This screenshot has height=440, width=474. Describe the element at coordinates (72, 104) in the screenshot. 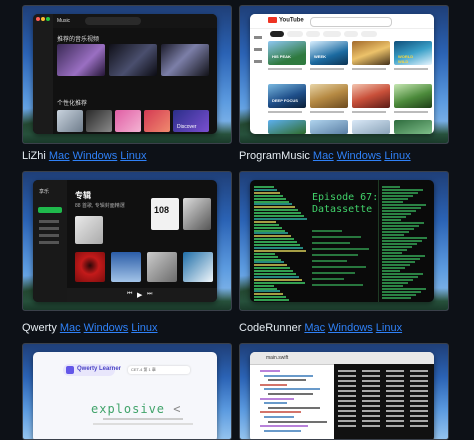

I see `lizhi-section-title-2: 个性化推荐` at that location.